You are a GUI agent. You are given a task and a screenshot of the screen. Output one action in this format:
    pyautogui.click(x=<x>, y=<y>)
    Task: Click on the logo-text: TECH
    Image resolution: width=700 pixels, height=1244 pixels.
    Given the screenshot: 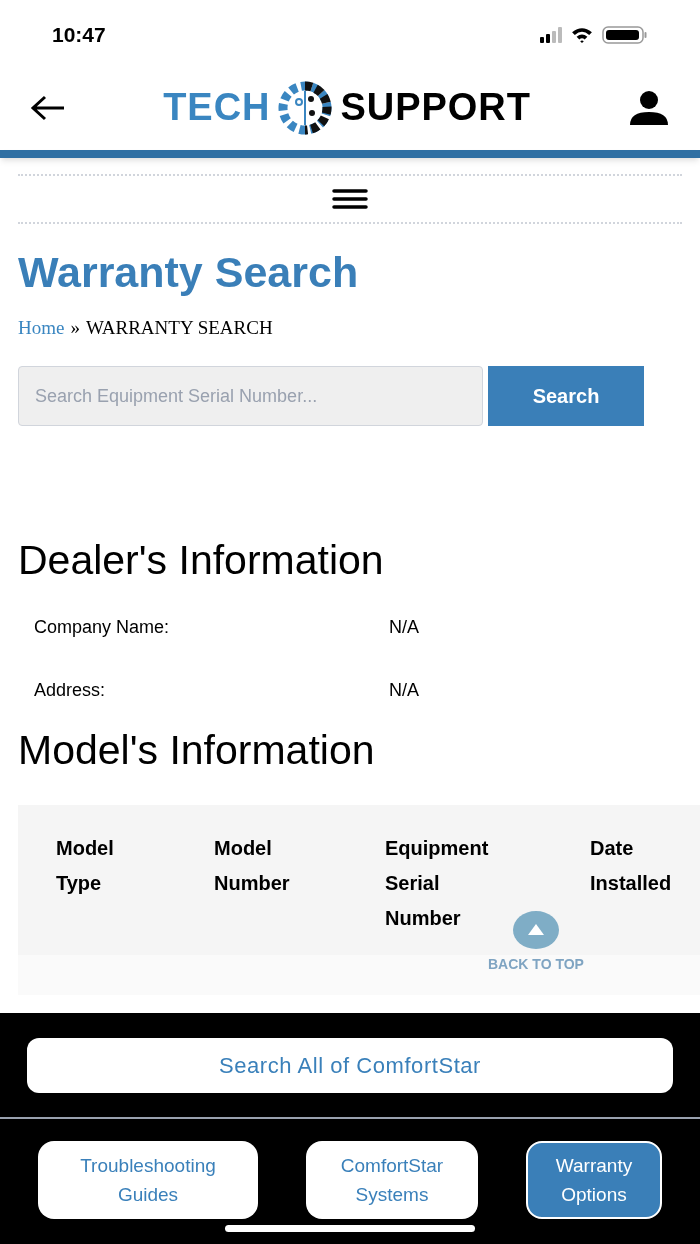 What is the action you would take?
    pyautogui.click(x=217, y=107)
    